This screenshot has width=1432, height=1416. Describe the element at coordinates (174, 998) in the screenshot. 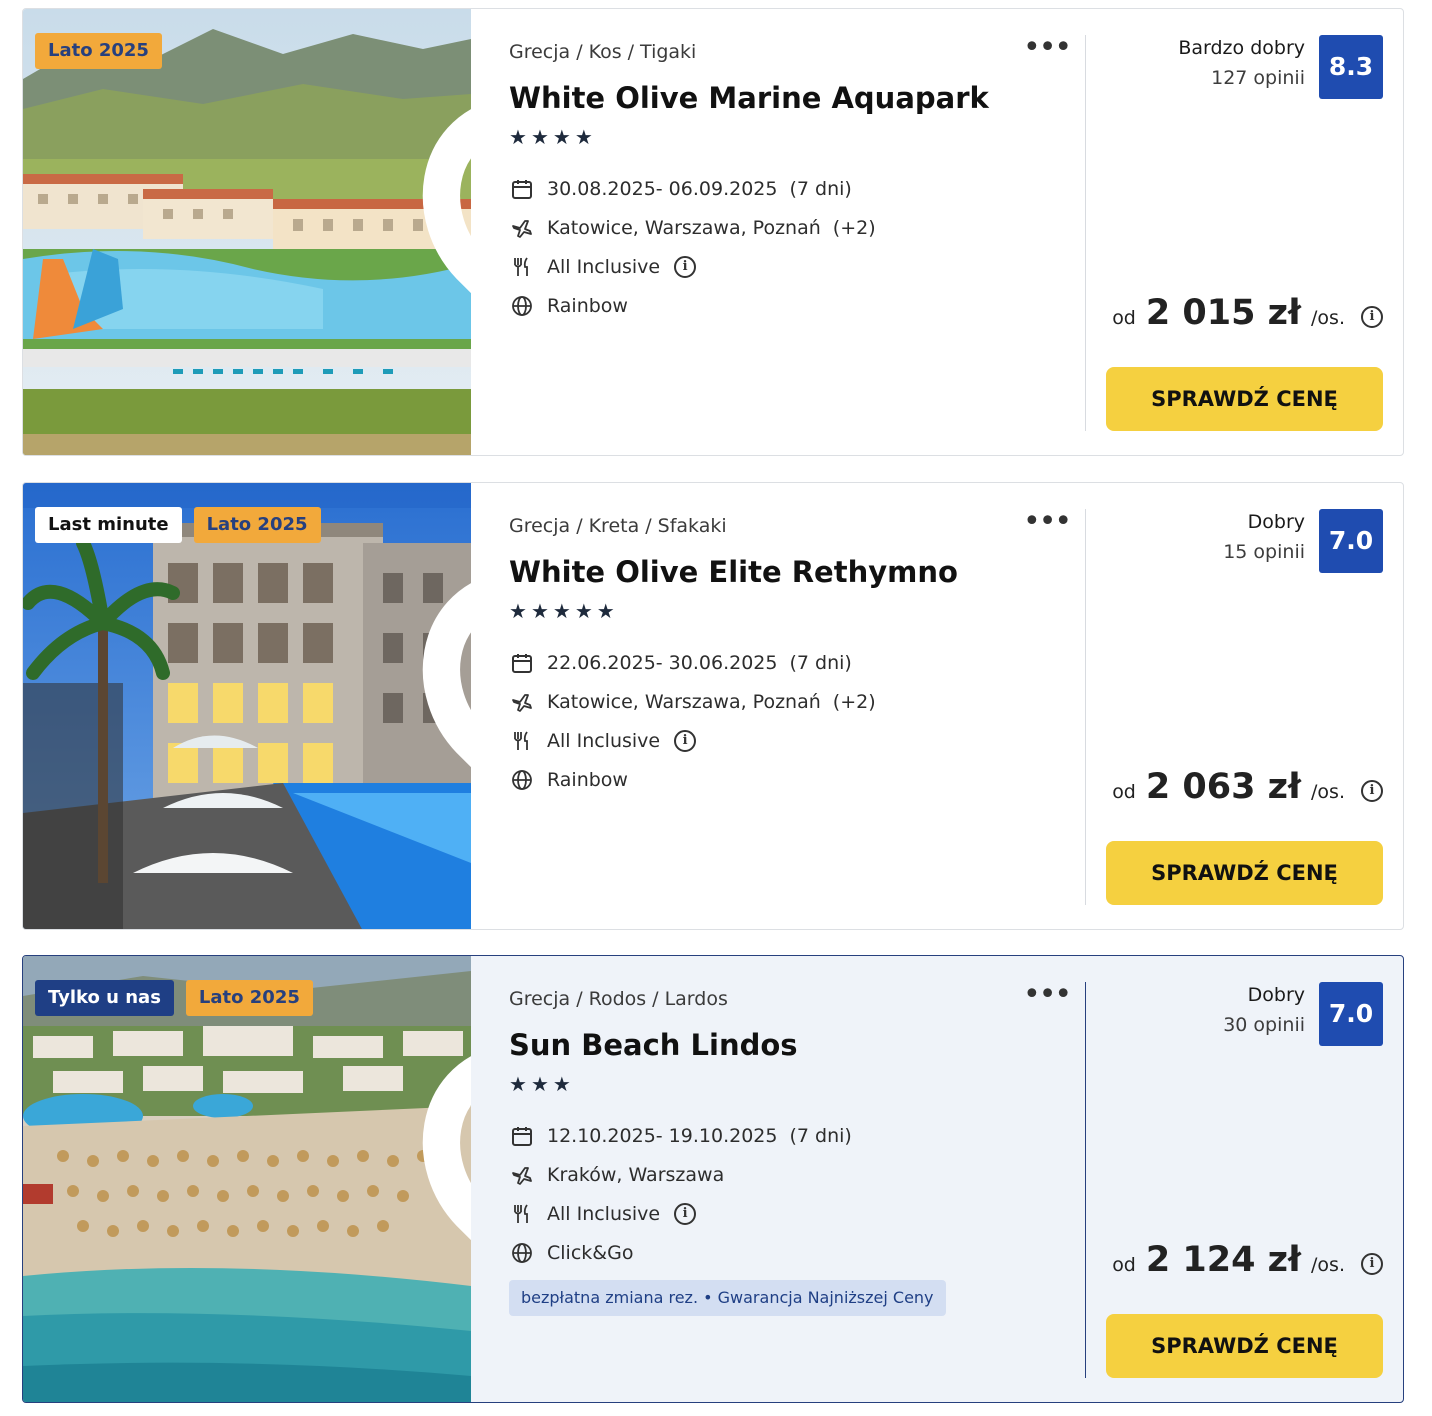

I see `badge-group: Tylko u nas Lato 2025` at that location.